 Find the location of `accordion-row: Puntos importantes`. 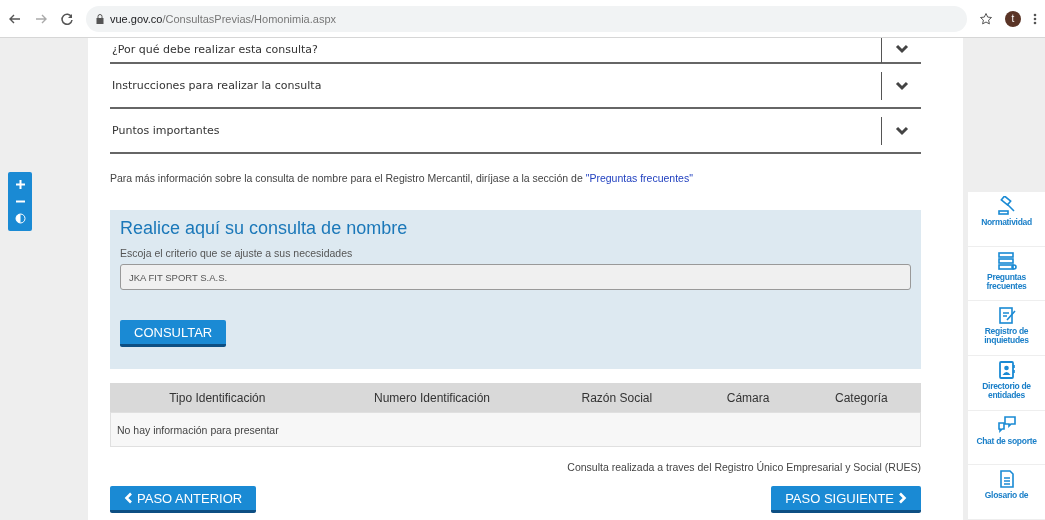

accordion-row: Puntos importantes is located at coordinates (515, 131).